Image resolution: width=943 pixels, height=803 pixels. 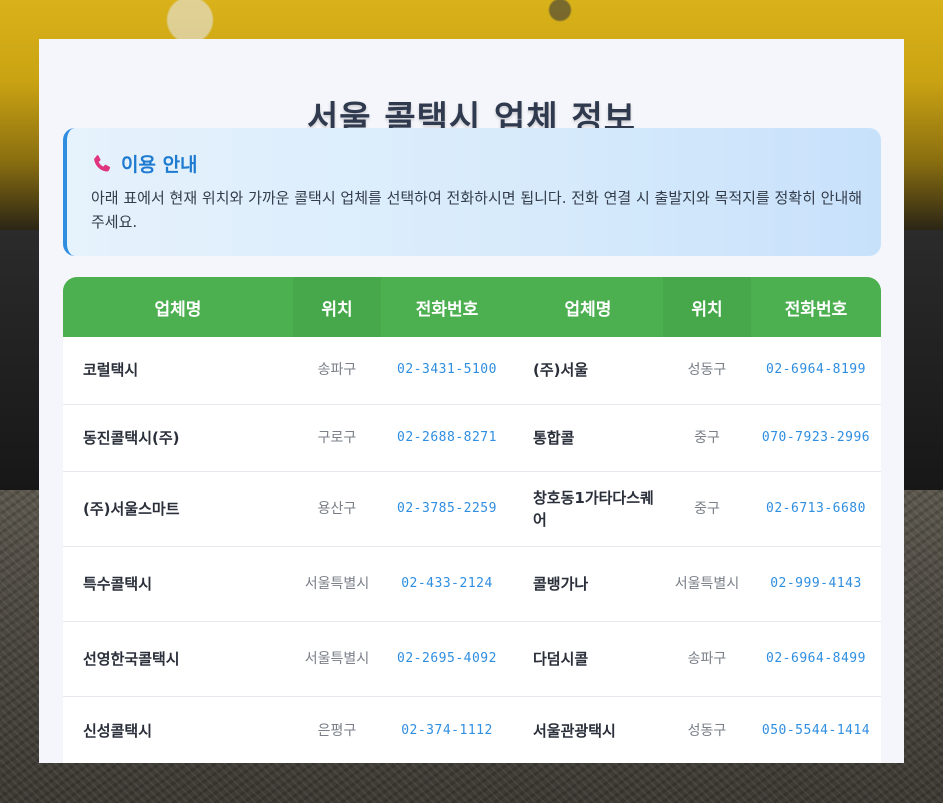 I want to click on notice-title: 이용 안내, so click(x=159, y=165).